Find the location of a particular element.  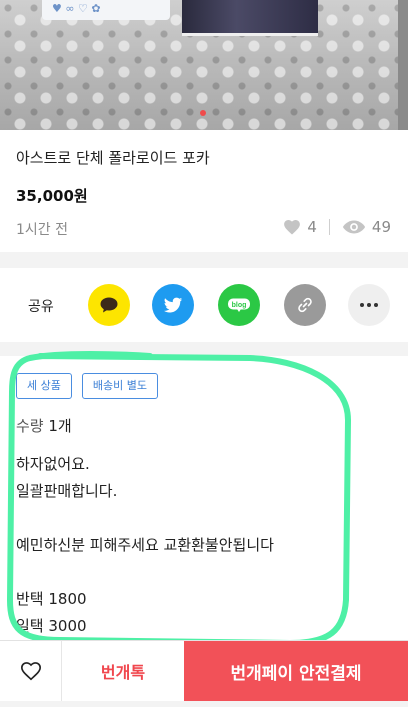

share-more-button is located at coordinates (369, 305).